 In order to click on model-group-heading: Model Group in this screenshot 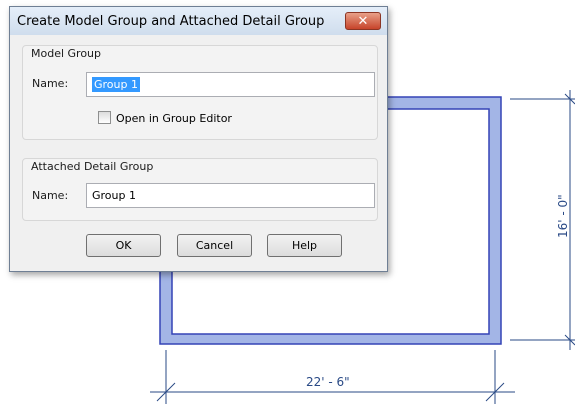, I will do `click(66, 53)`.